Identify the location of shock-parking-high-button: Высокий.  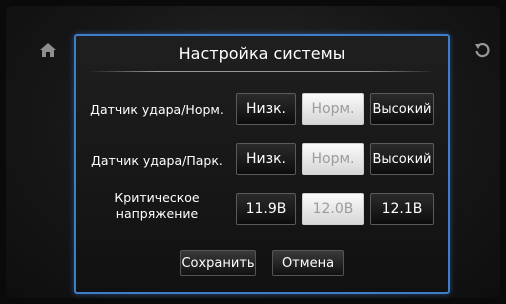
(402, 159).